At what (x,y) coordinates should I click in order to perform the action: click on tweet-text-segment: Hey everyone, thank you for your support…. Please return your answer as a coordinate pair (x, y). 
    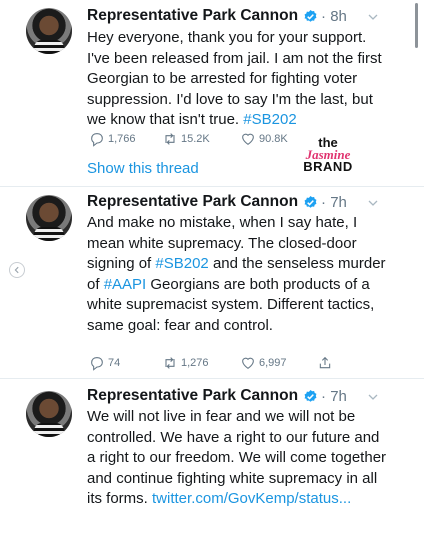
    Looking at the image, I should click on (234, 78).